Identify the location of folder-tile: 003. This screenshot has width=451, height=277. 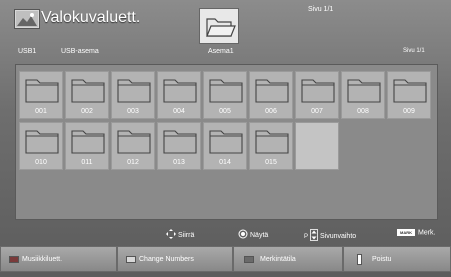
(133, 95).